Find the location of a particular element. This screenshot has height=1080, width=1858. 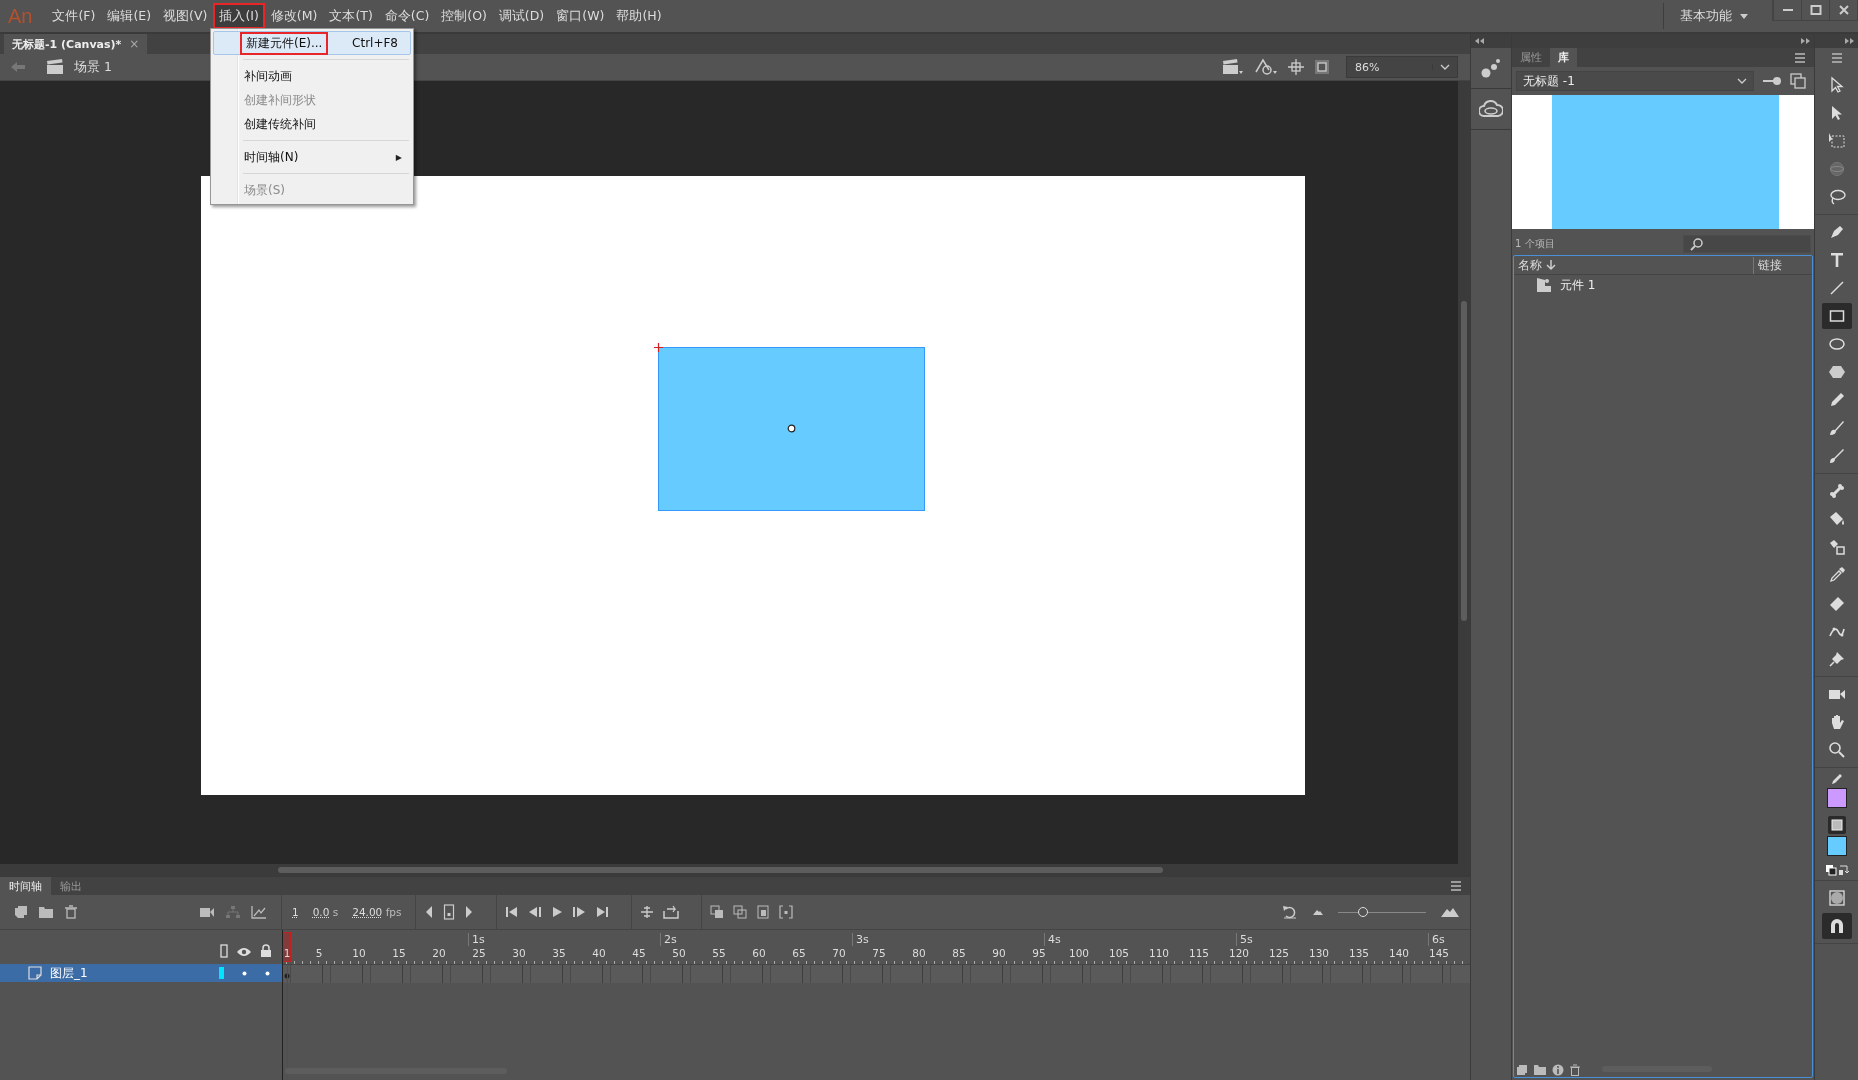

onion-skin-icon is located at coordinates (671, 912).